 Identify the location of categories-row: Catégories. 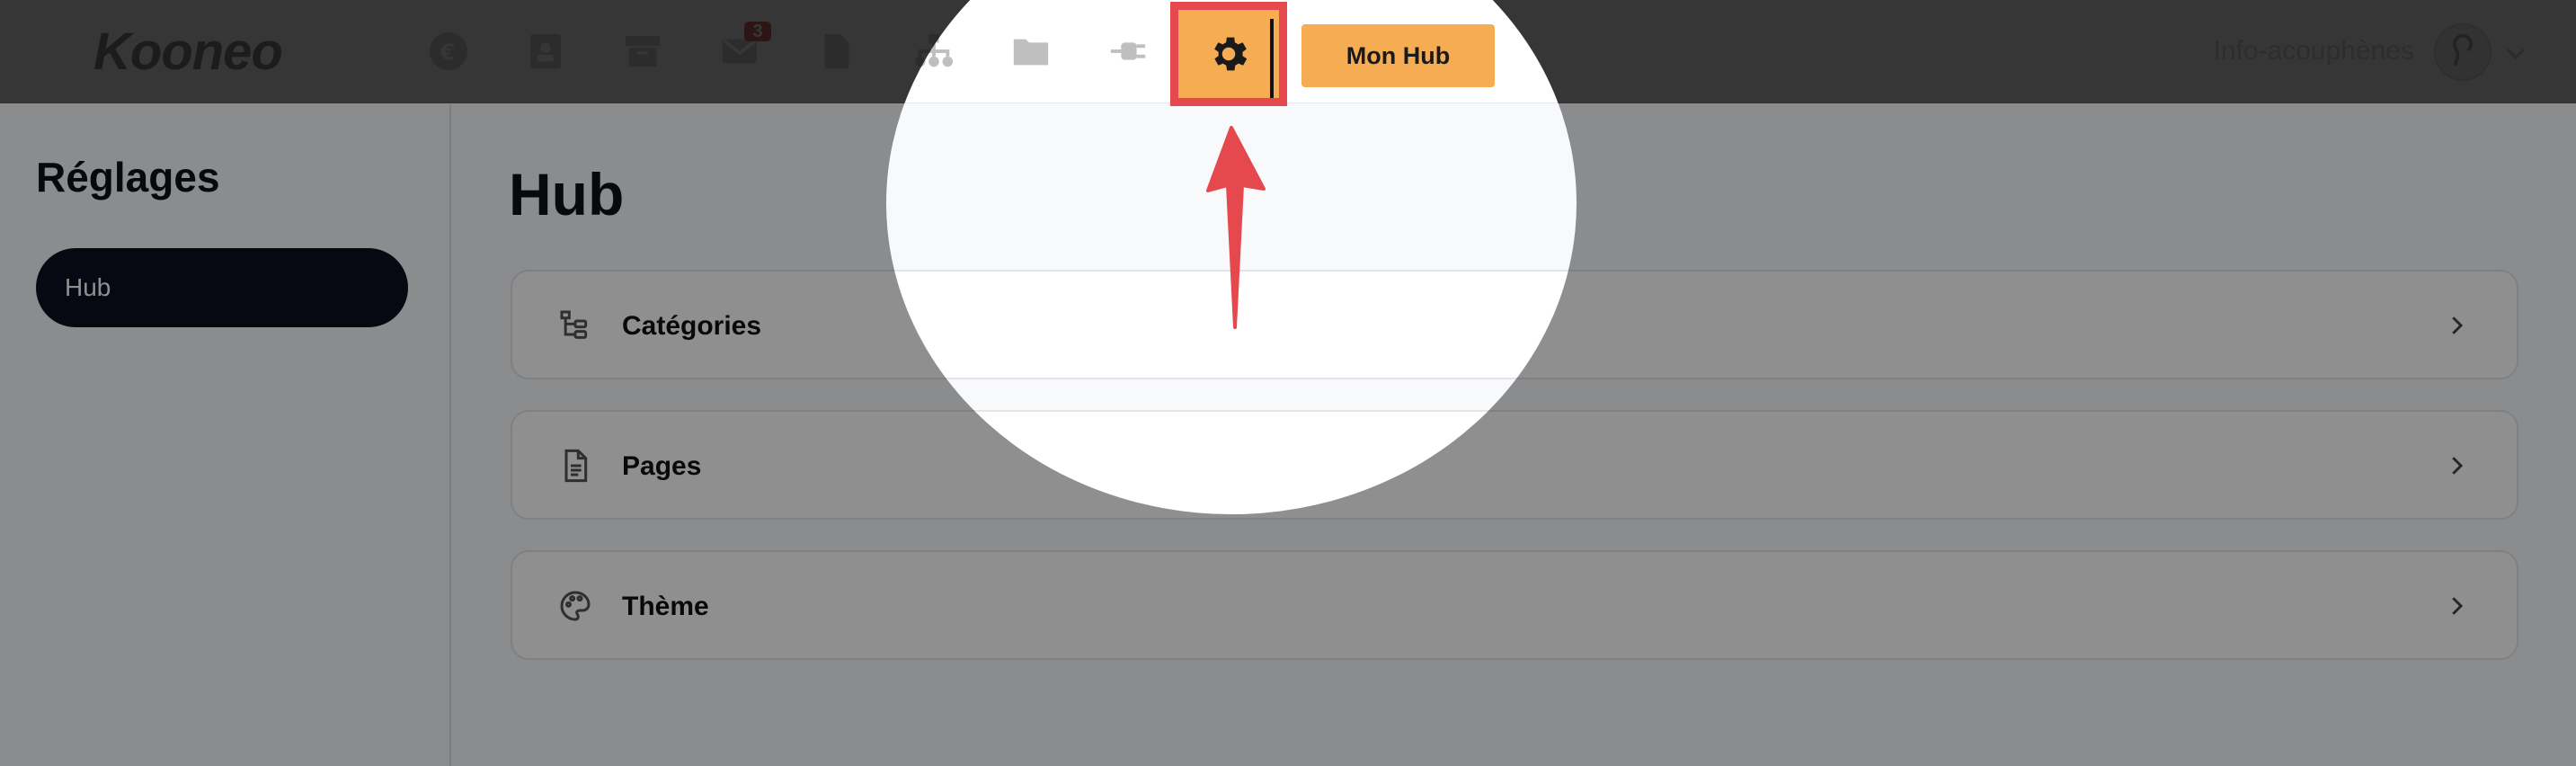
(1514, 324).